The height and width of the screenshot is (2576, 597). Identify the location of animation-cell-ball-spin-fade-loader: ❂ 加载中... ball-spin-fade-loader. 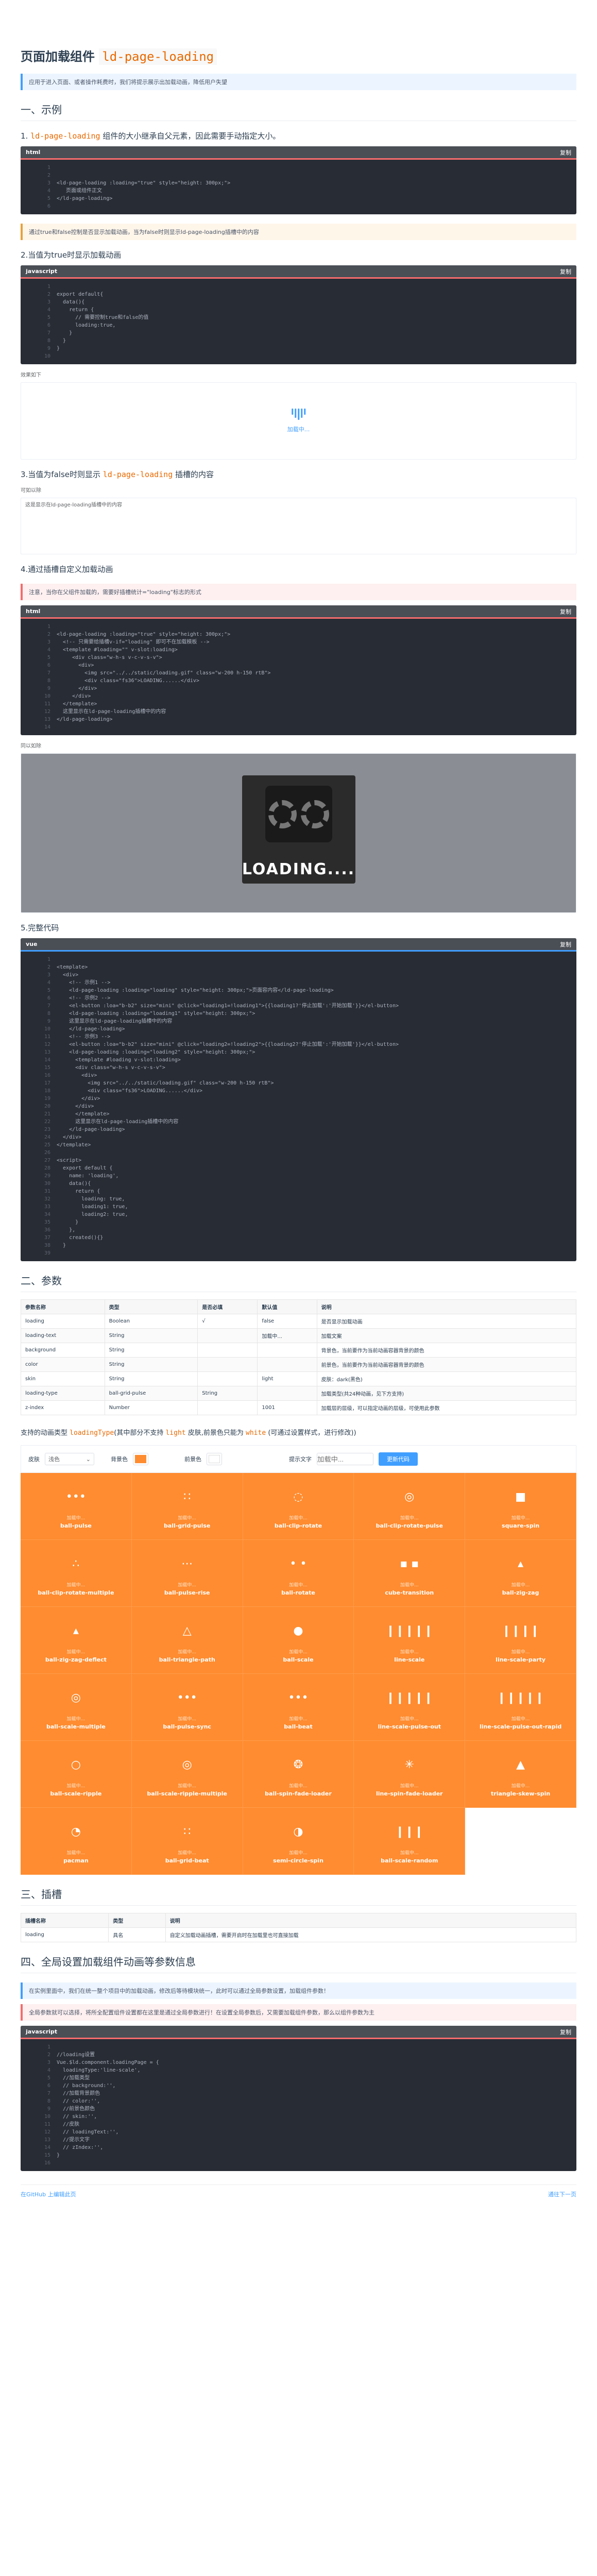
(298, 1774).